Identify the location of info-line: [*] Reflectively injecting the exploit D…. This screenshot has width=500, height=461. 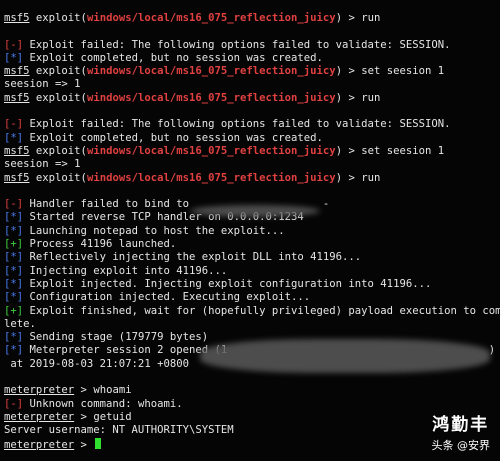
(183, 257).